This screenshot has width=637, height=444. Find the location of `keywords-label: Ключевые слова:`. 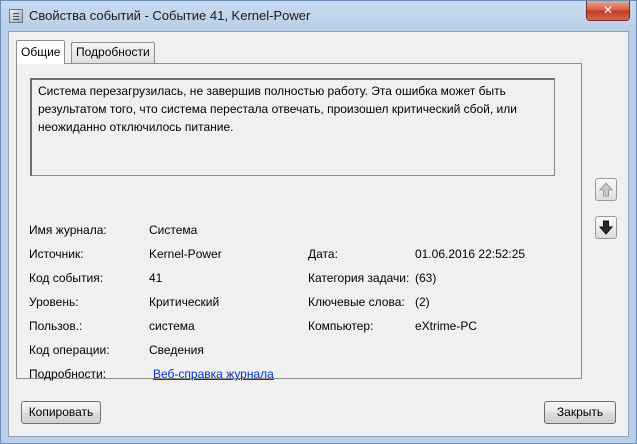

keywords-label: Ключевые слова: is located at coordinates (356, 302).